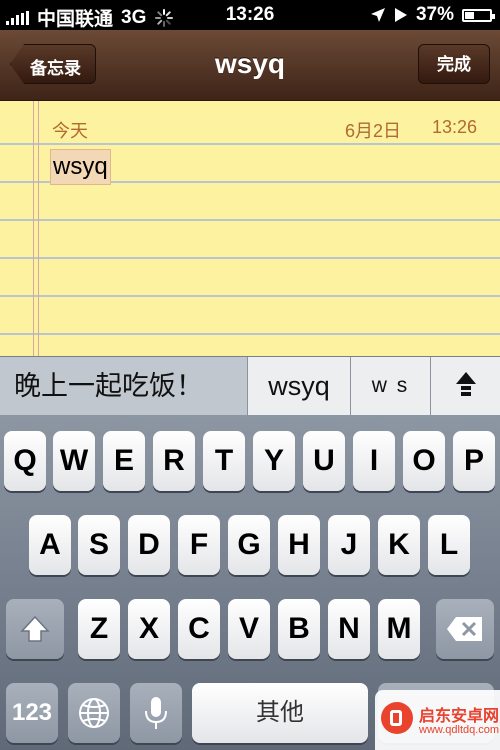  I want to click on expand-up-arrow-icon, so click(466, 384).